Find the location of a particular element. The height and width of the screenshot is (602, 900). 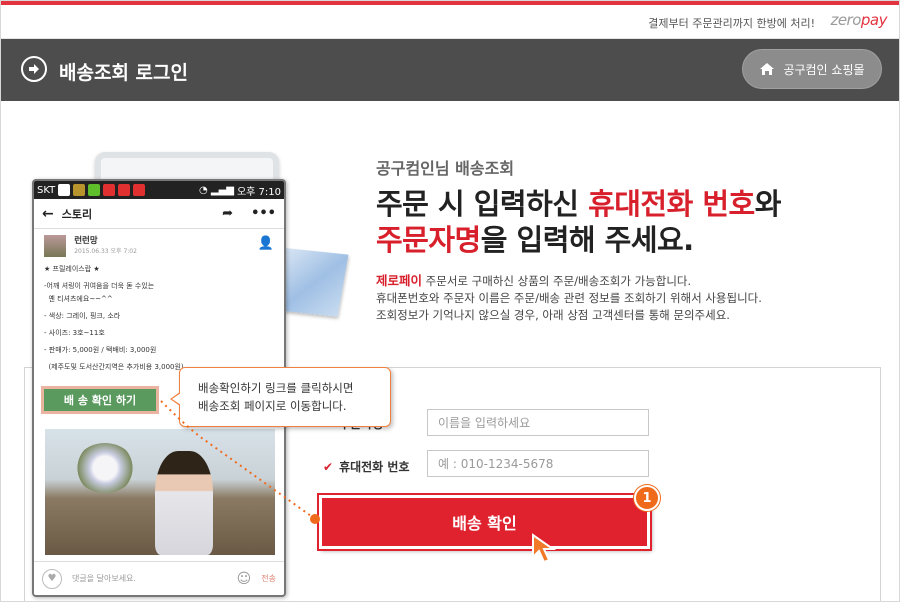

guide-dotted-line is located at coordinates (240, 462).